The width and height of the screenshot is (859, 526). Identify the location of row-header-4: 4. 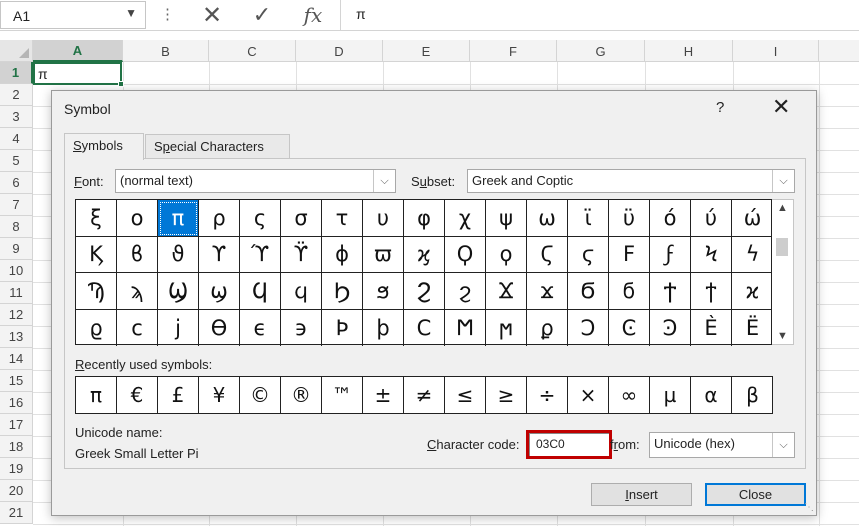
(16, 139).